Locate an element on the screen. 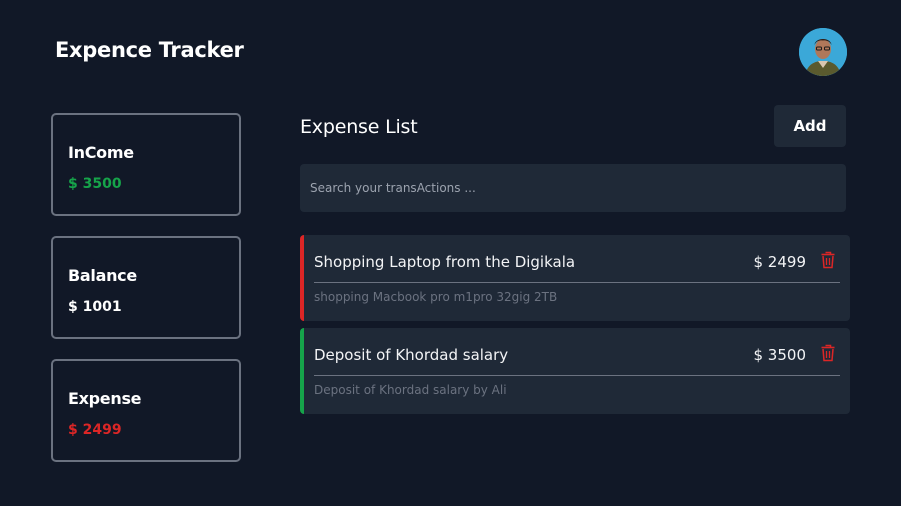 The height and width of the screenshot is (506, 901). transaction-title: Shopping Laptop from the Digikala is located at coordinates (445, 262).